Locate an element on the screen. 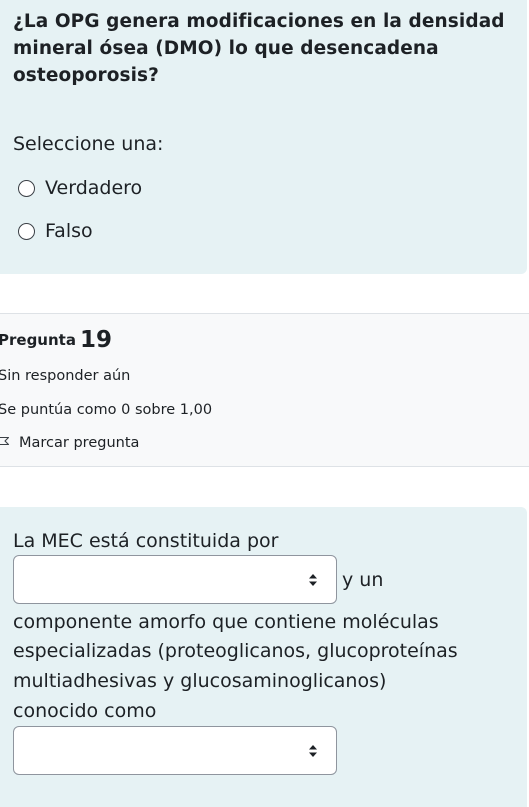  question-number-value: 19 is located at coordinates (95, 340).